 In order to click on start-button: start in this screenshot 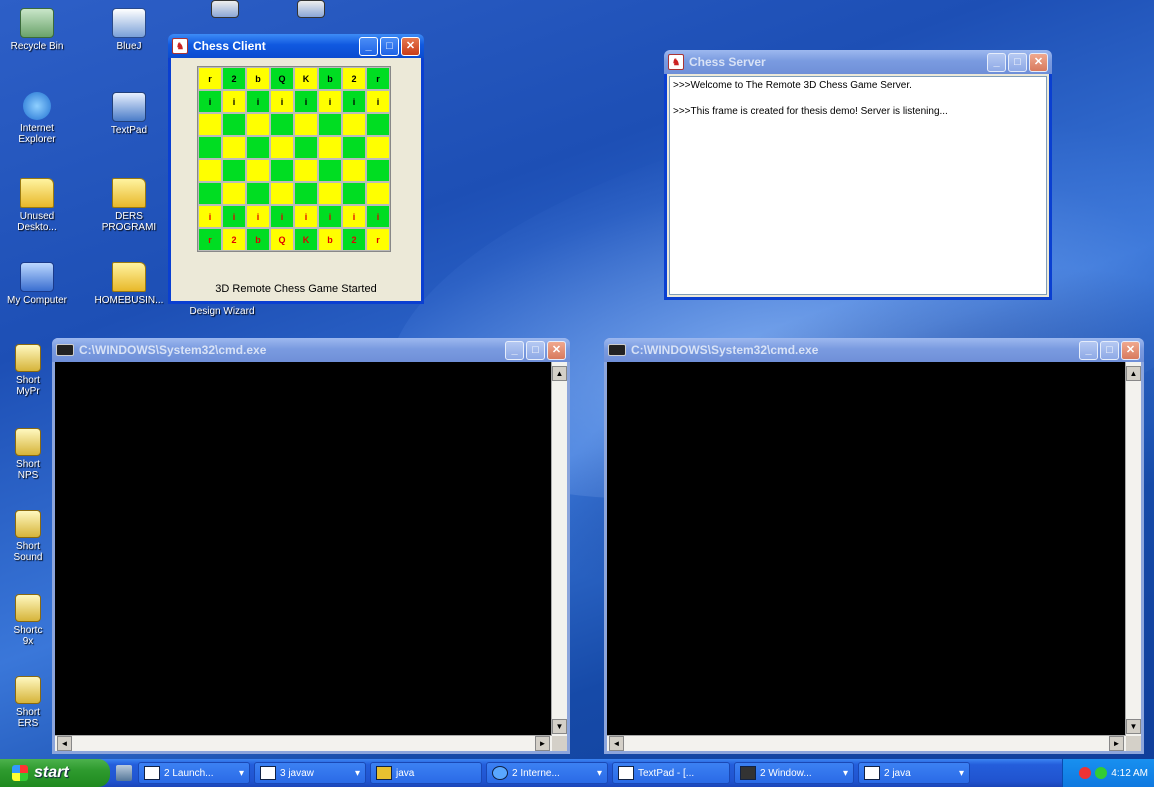, I will do `click(55, 773)`.